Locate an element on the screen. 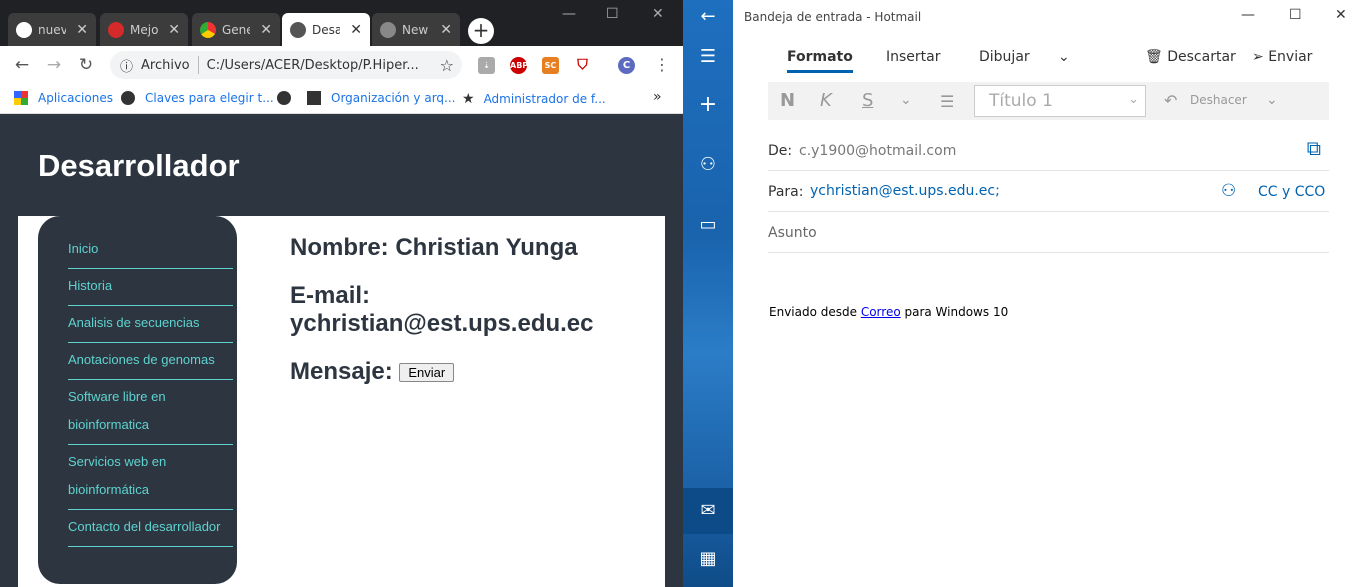  tab-opera: Mejo ✕ is located at coordinates (144, 29).